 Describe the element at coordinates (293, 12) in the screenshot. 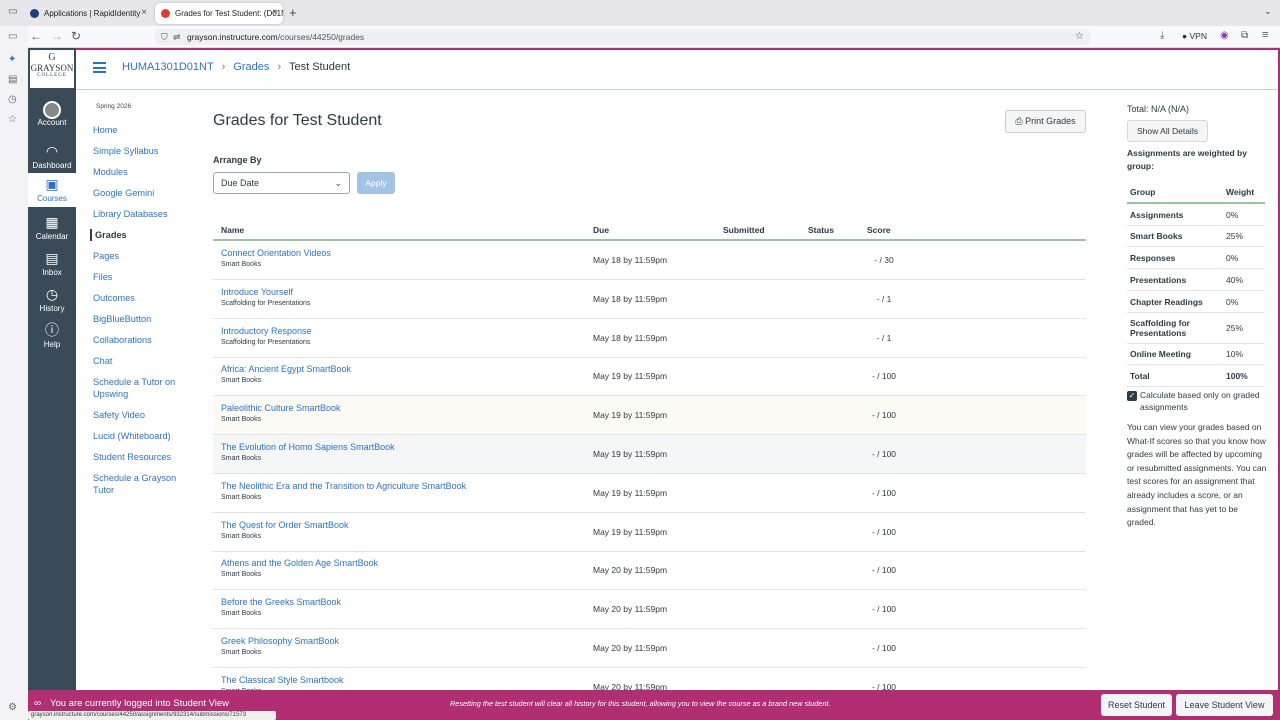

I see `new-tab-icon: +` at that location.